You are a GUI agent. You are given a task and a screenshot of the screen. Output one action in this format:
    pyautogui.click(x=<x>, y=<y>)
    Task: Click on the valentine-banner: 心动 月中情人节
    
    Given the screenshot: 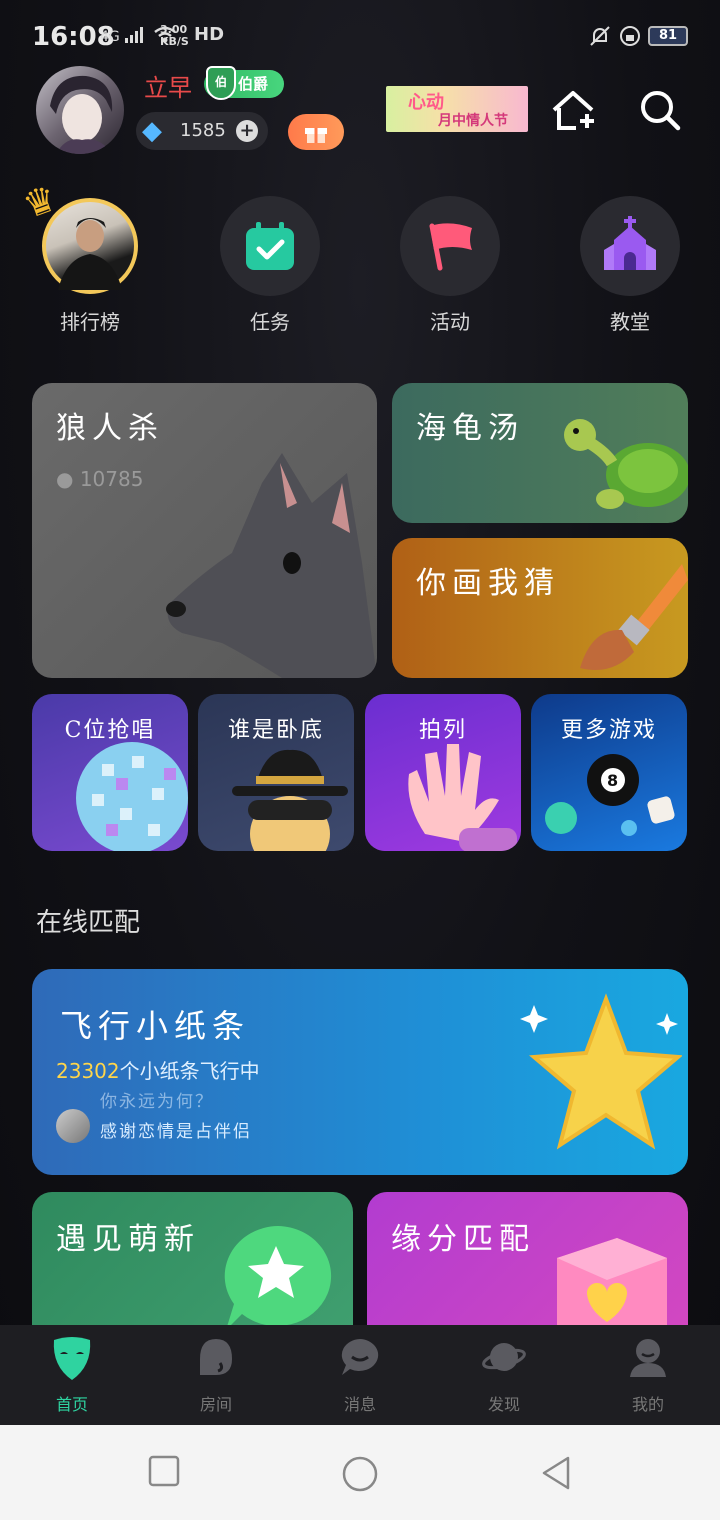 What is the action you would take?
    pyautogui.click(x=457, y=109)
    